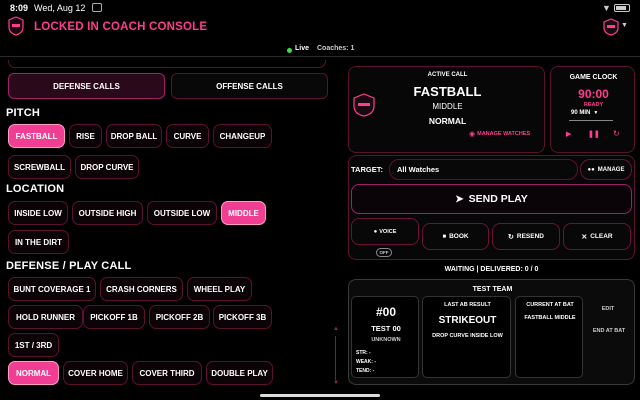 The height and width of the screenshot is (400, 640). I want to click on edit-button: EDIT, so click(608, 309).